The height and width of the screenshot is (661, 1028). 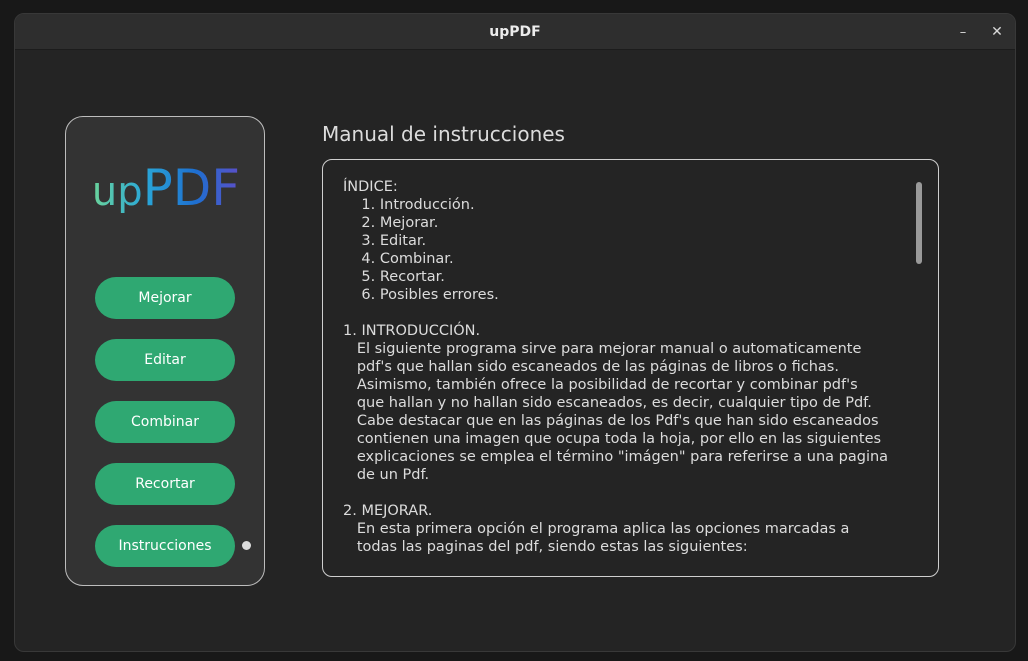 I want to click on minimize-icon: –, so click(x=963, y=32).